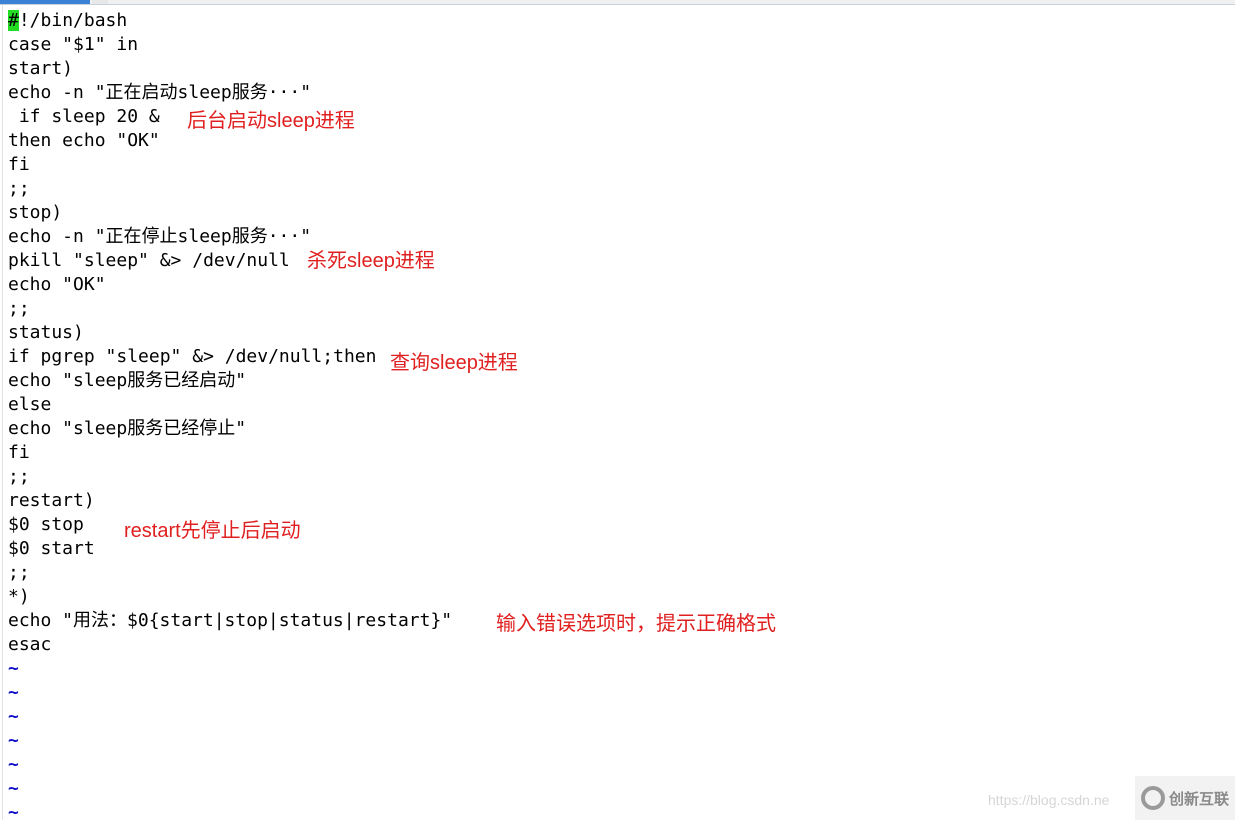 This screenshot has width=1235, height=825. Describe the element at coordinates (30, 404) in the screenshot. I see `code-line: else` at that location.